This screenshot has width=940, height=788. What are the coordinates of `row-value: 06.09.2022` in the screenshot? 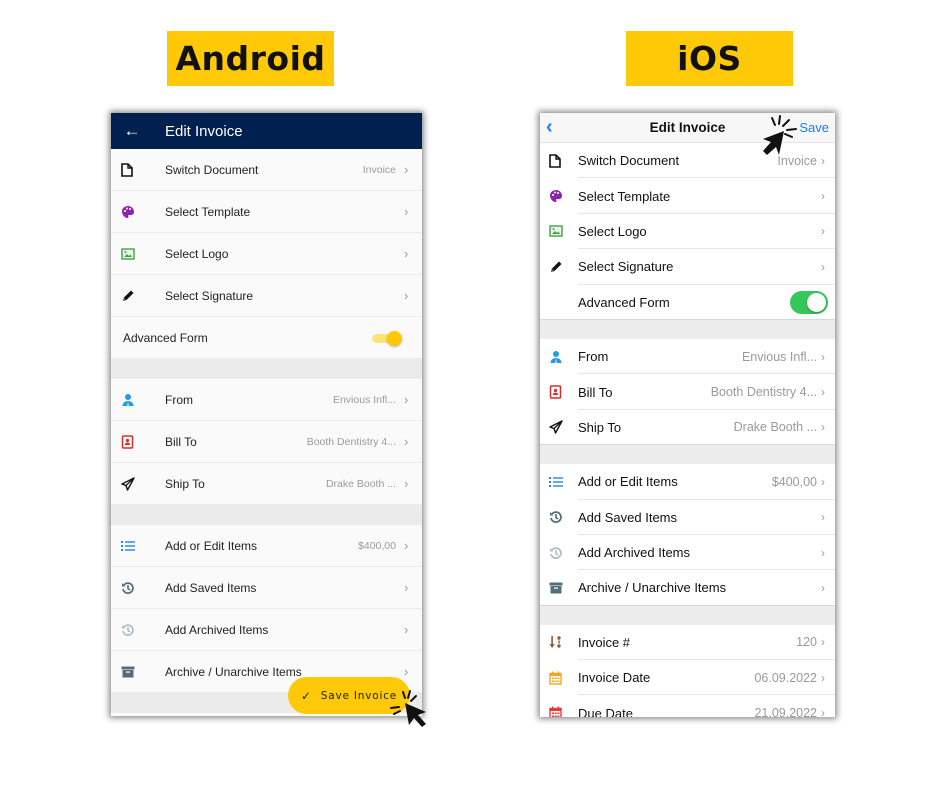 It's located at (785, 677).